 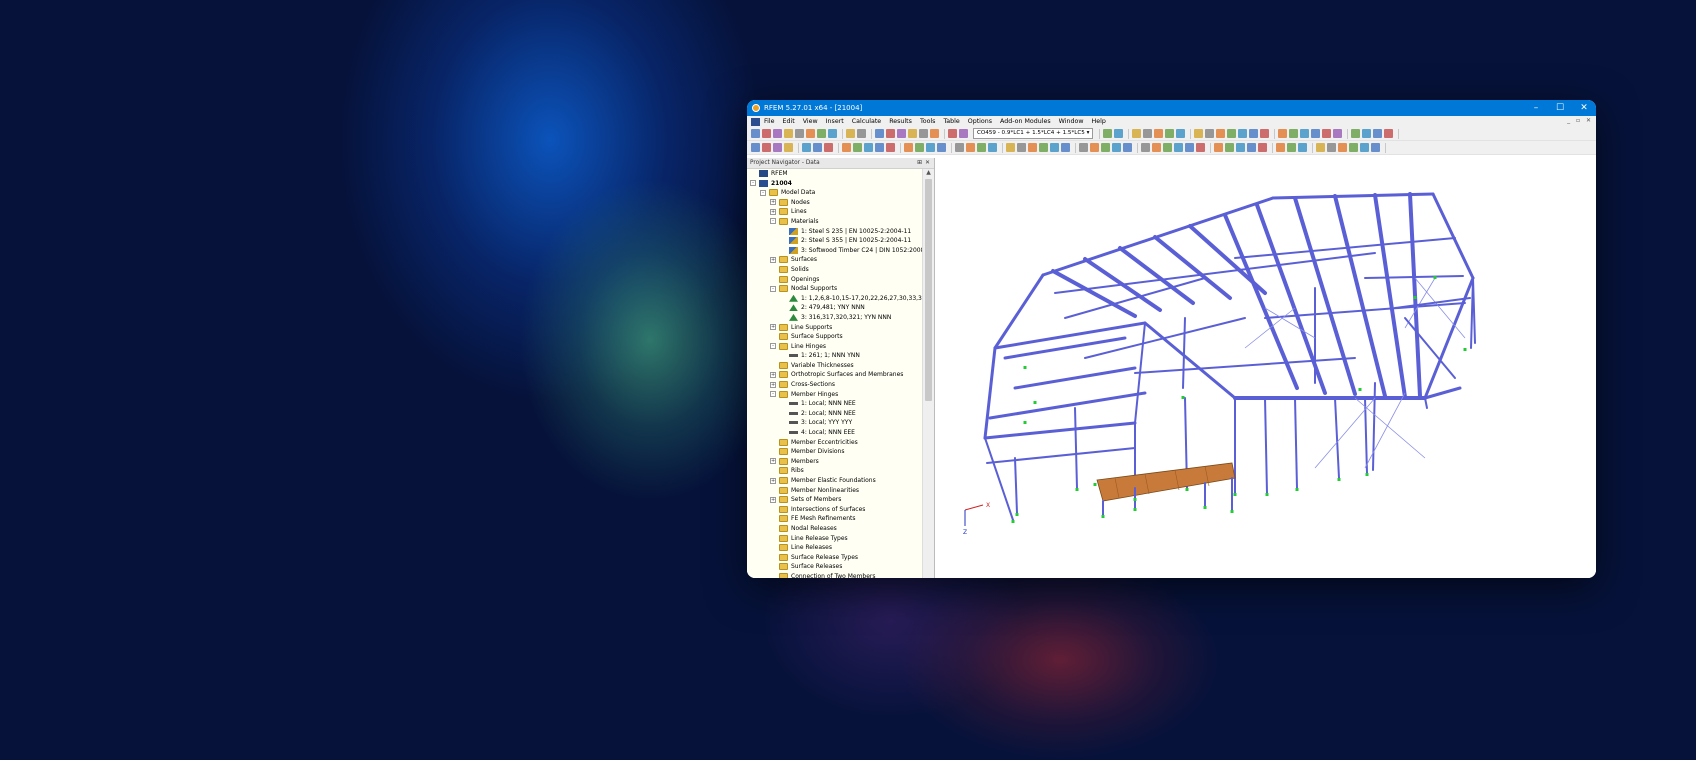 I want to click on menu-tools: Tools, so click(x=928, y=121).